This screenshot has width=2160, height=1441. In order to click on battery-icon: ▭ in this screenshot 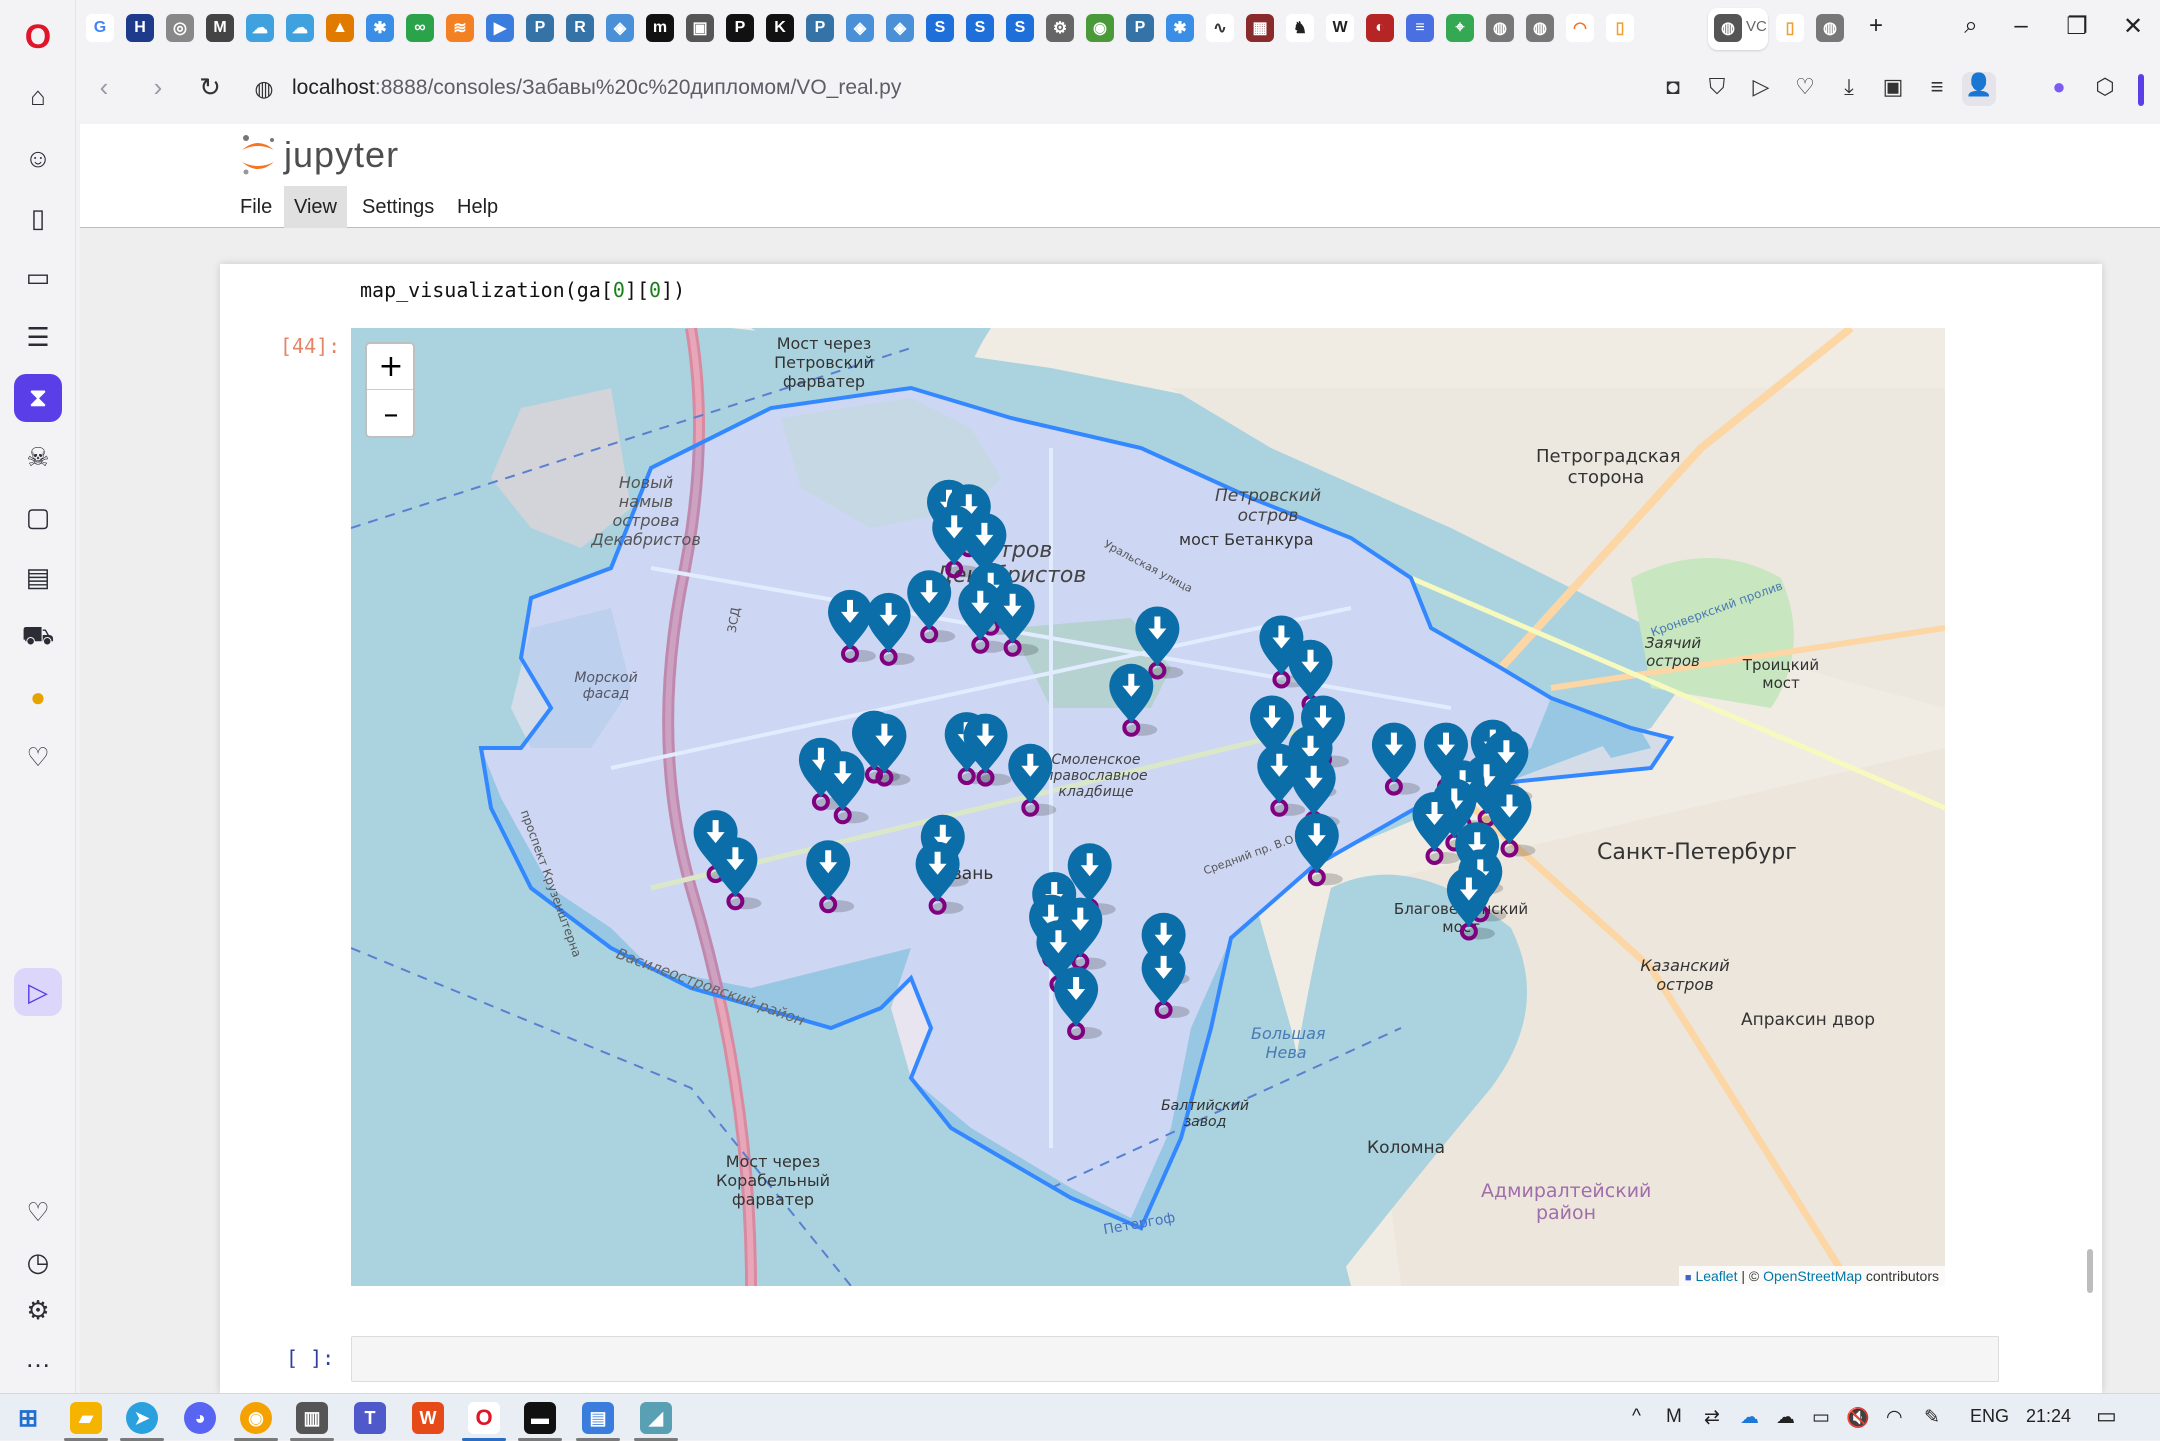, I will do `click(1821, 1417)`.